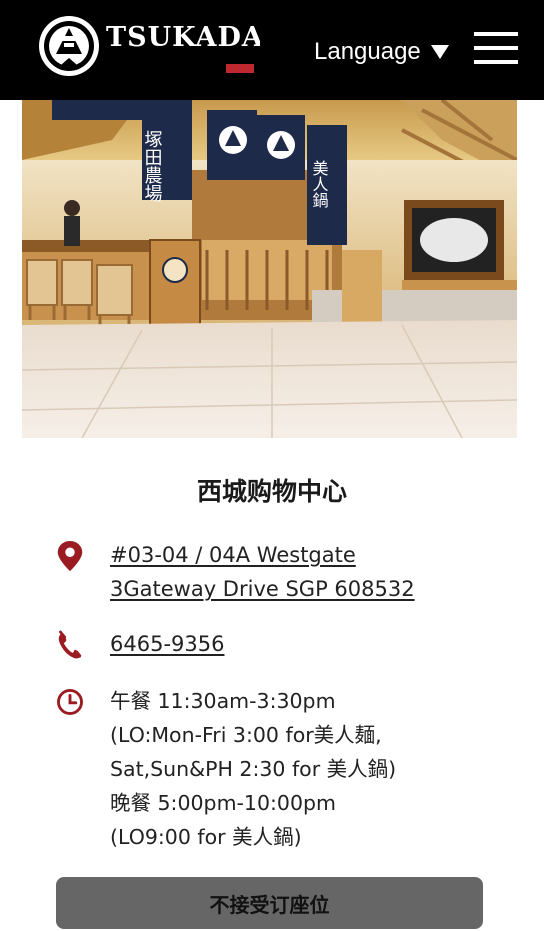 This screenshot has width=544, height=931. What do you see at coordinates (70, 556) in the screenshot?
I see `map-pin-icon` at bounding box center [70, 556].